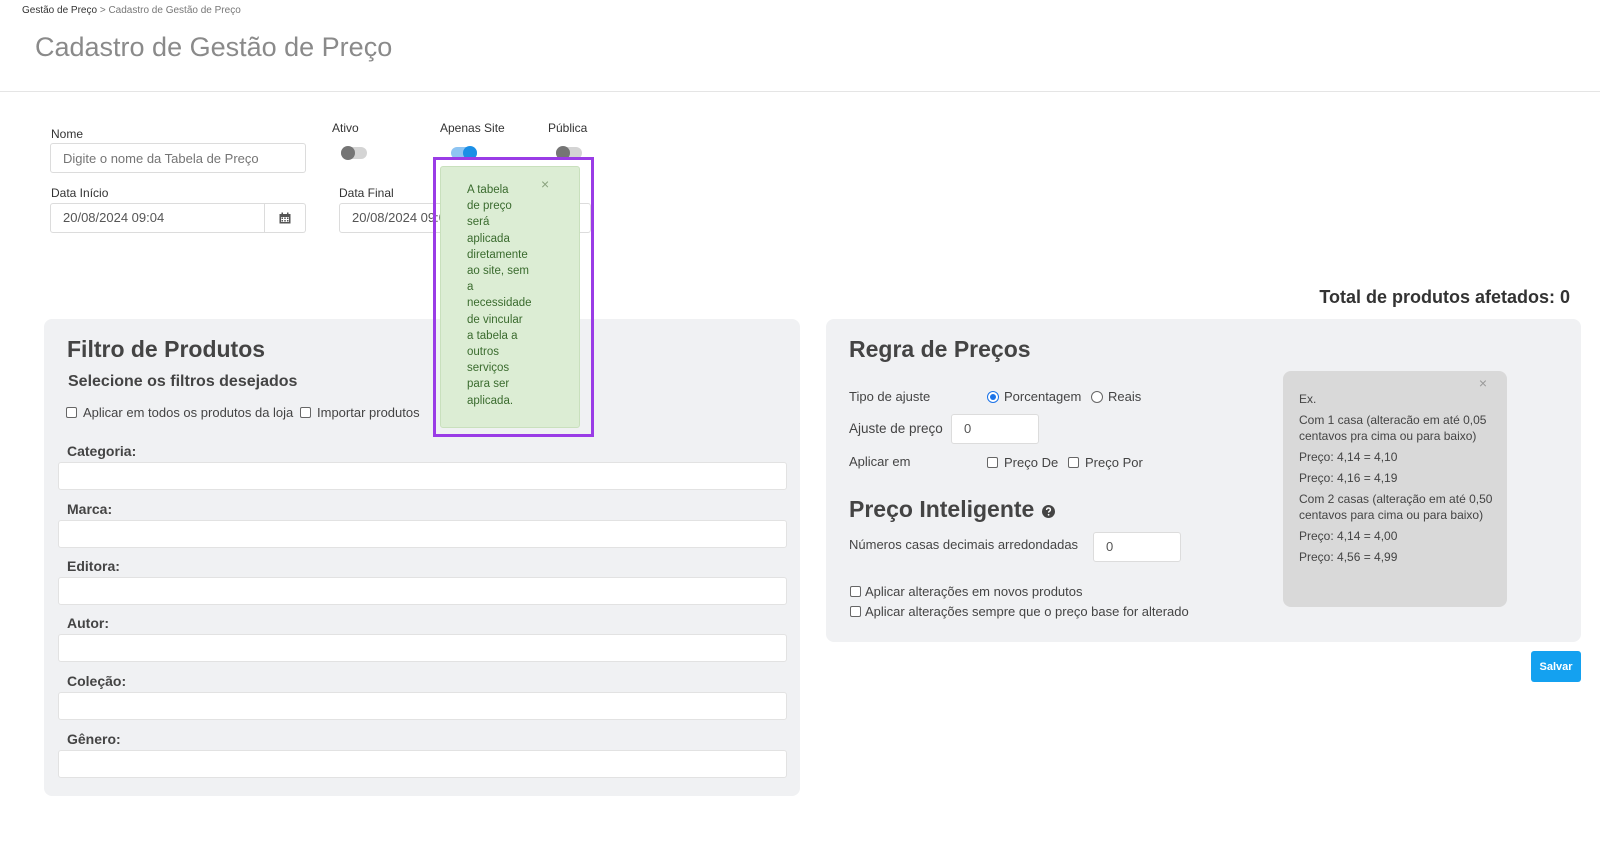  I want to click on ajuste-preco-input: 0, so click(995, 429).